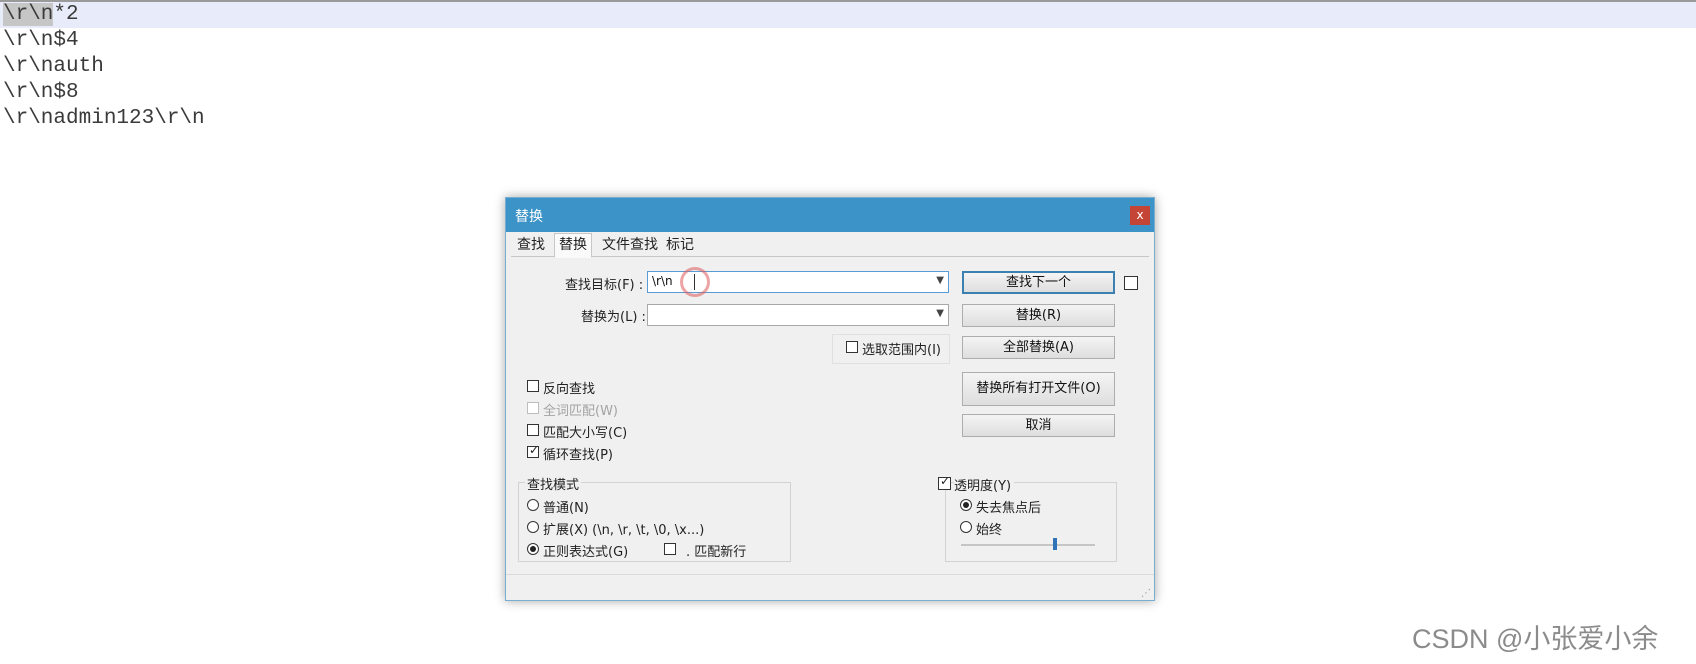 The width and height of the screenshot is (1696, 664). Describe the element at coordinates (852, 347) in the screenshot. I see `in-selection-checkbox` at that location.